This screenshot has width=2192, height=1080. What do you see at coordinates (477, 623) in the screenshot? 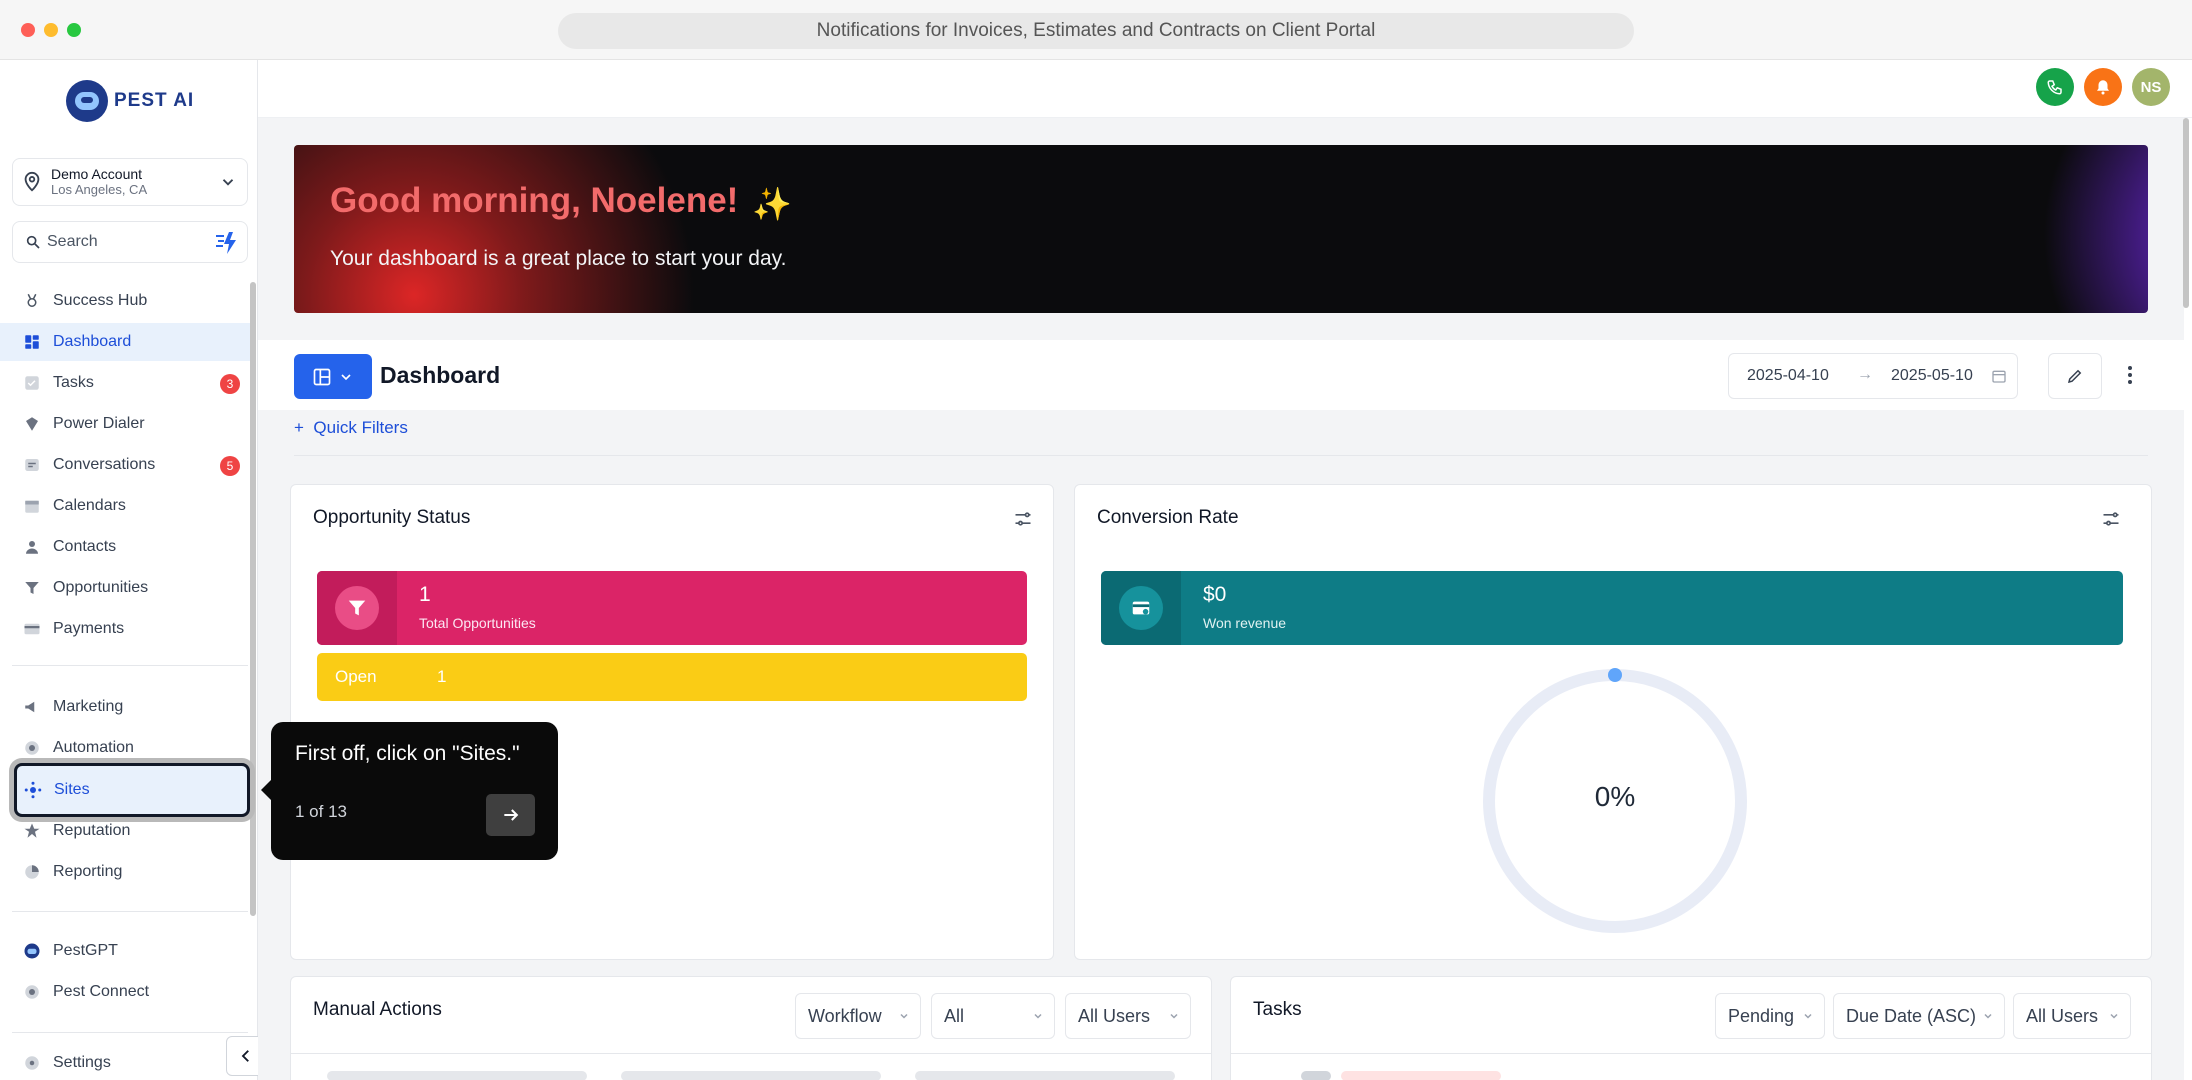
I see `total-opportunities-label: Total Opportunities` at bounding box center [477, 623].